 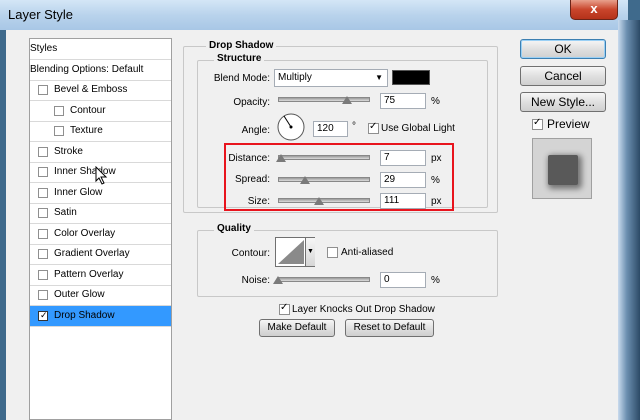 What do you see at coordinates (297, 328) in the screenshot?
I see `make-default-button: Make Default` at bounding box center [297, 328].